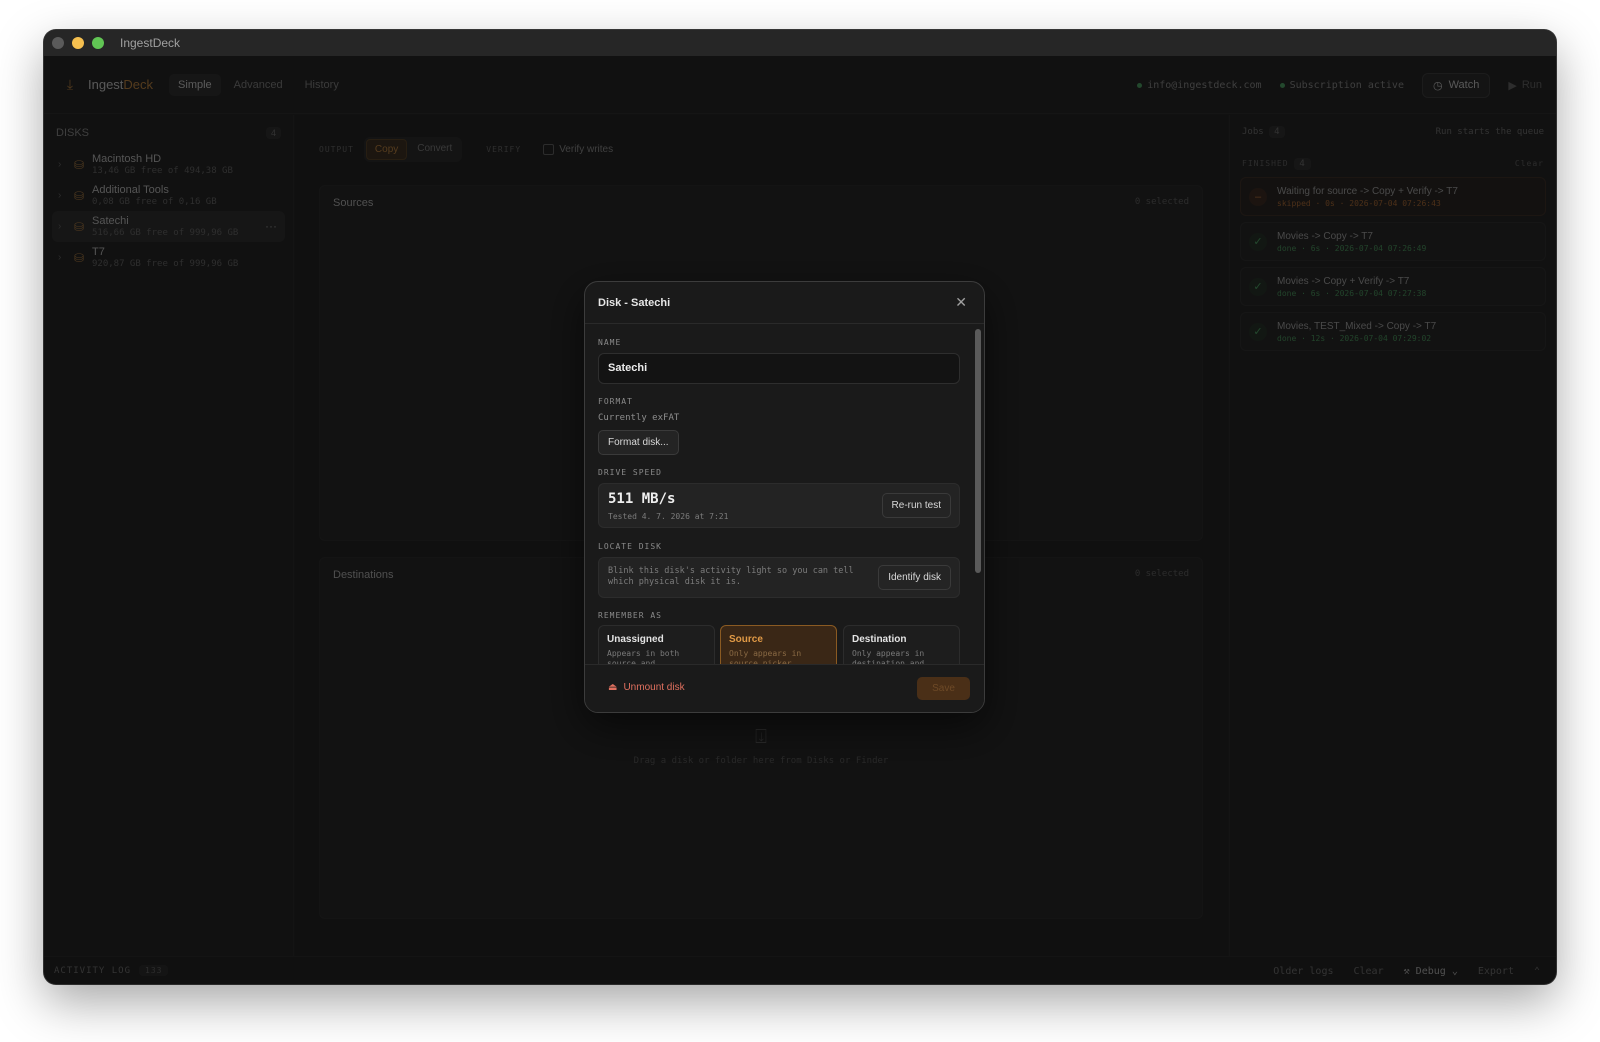  I want to click on unmount-label: Unmount disk, so click(654, 687).